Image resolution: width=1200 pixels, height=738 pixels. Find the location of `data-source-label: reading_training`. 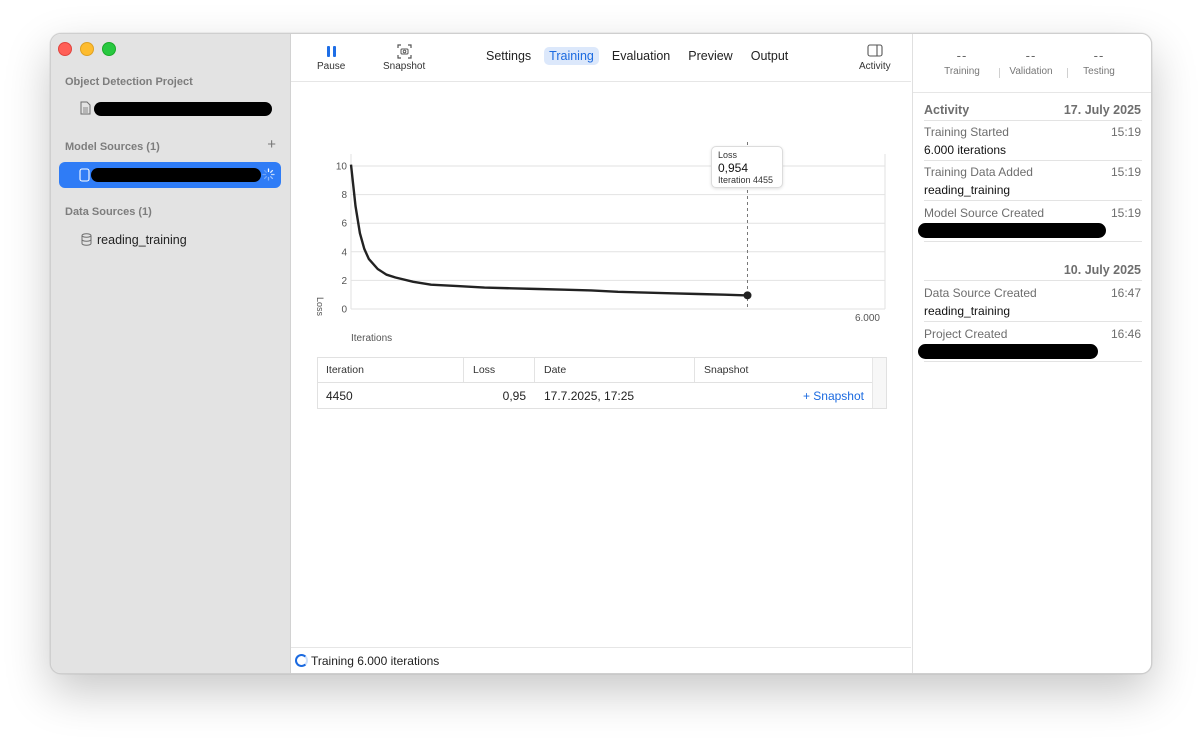

data-source-label: reading_training is located at coordinates (142, 240).